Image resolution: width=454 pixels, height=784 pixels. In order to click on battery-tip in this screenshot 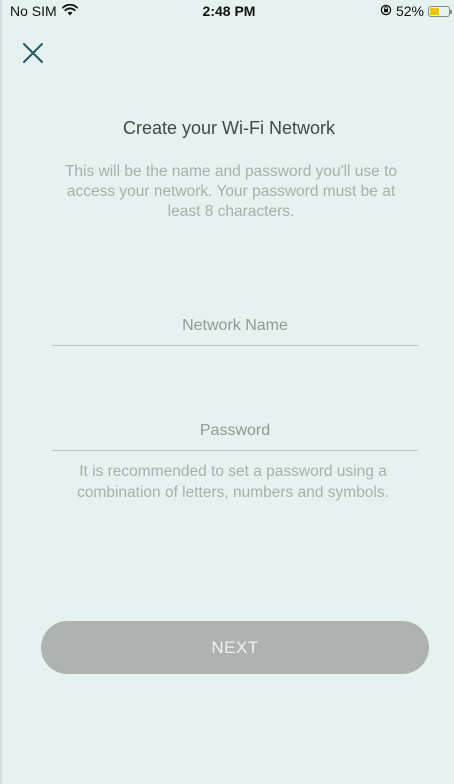, I will do `click(451, 11)`.